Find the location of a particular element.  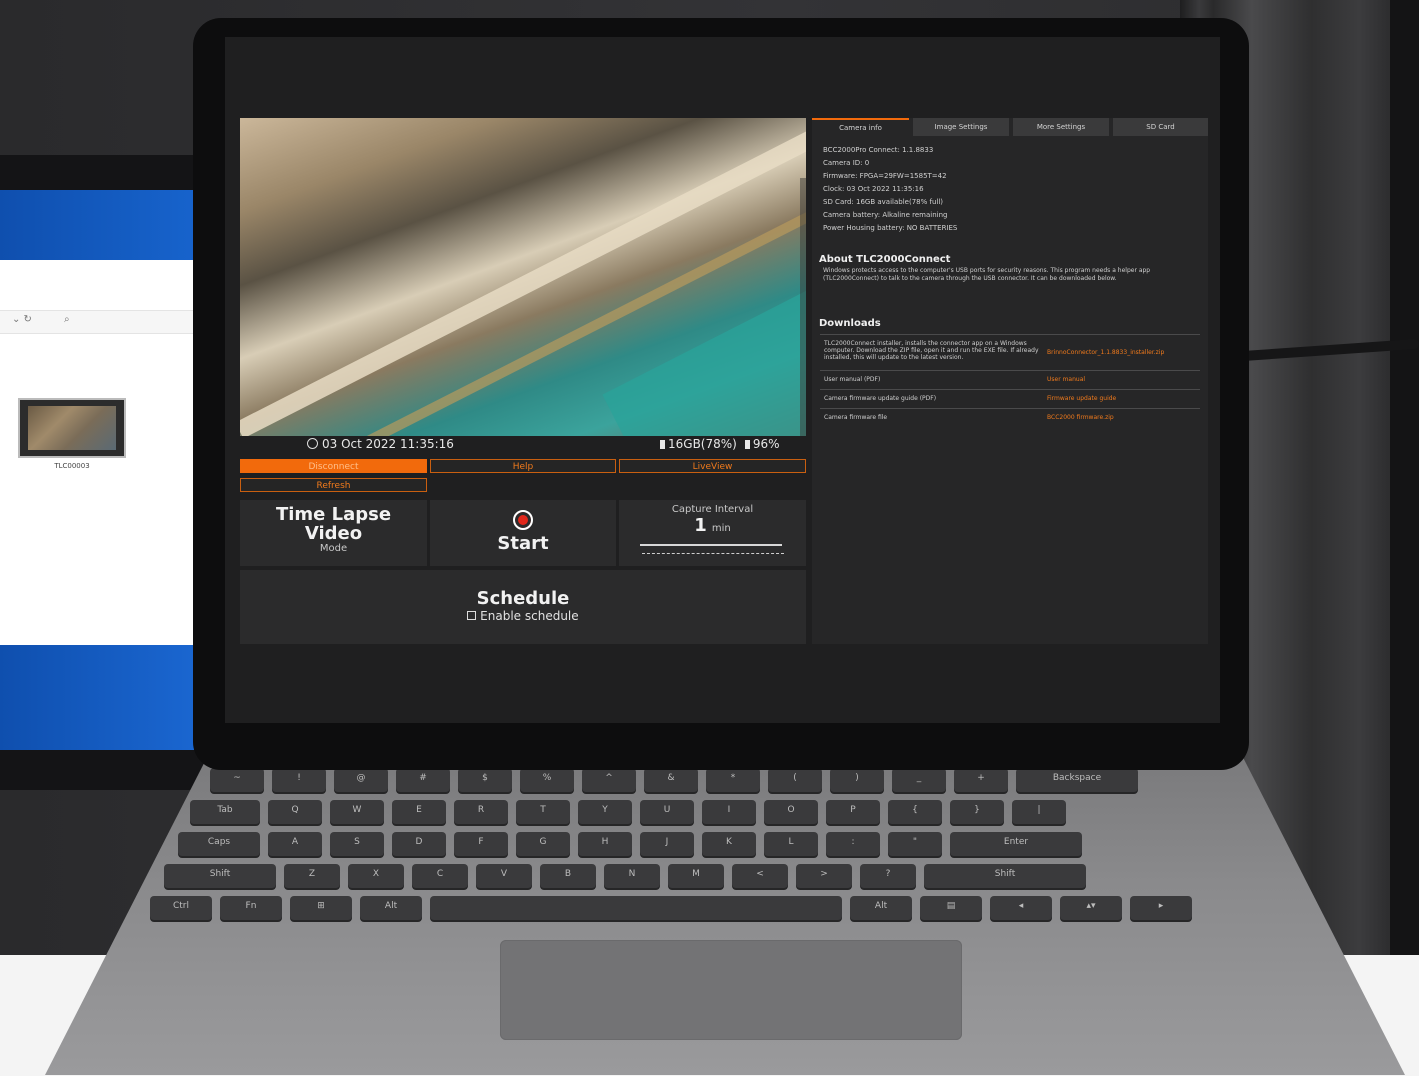

keyboard-key: V is located at coordinates (504, 876).